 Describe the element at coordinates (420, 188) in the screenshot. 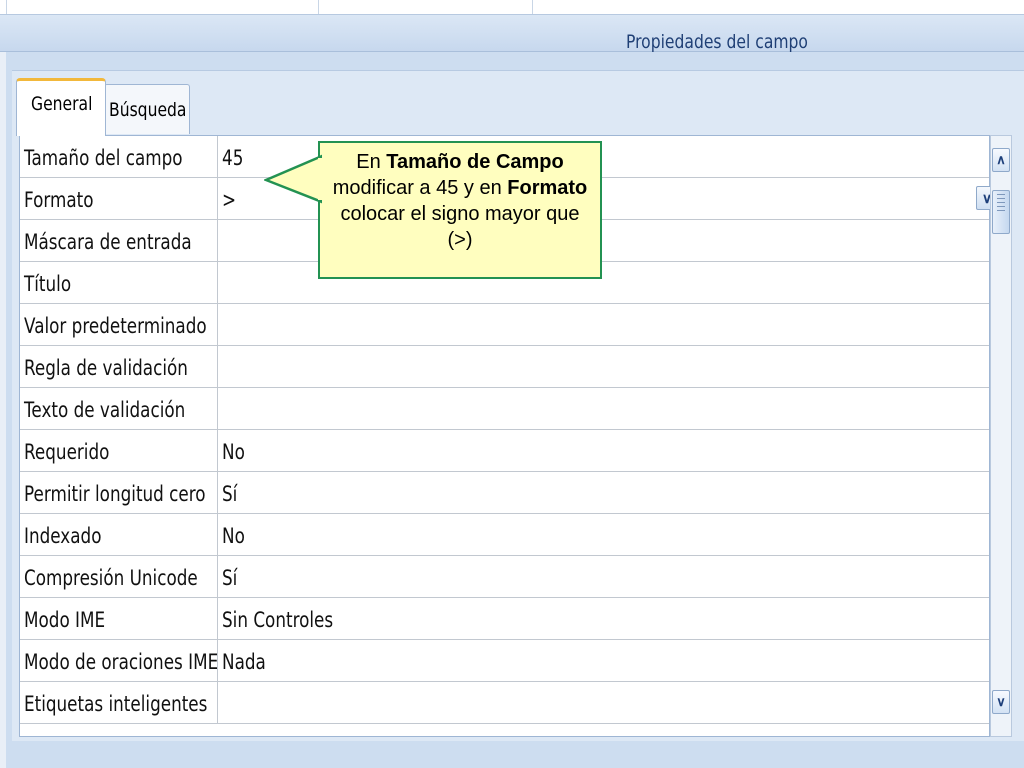

I see `callout-text-2: modificar a 45 y en` at that location.